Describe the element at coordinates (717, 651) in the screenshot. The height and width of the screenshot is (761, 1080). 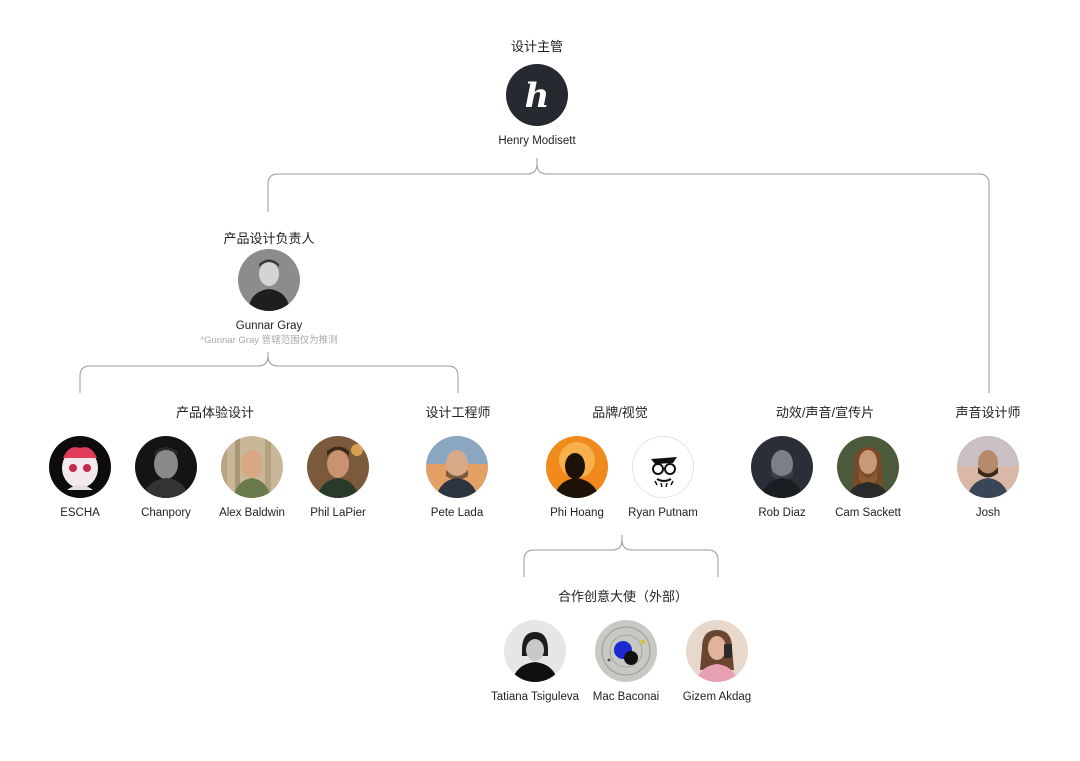
I see `avatar-gizem-akdag` at that location.